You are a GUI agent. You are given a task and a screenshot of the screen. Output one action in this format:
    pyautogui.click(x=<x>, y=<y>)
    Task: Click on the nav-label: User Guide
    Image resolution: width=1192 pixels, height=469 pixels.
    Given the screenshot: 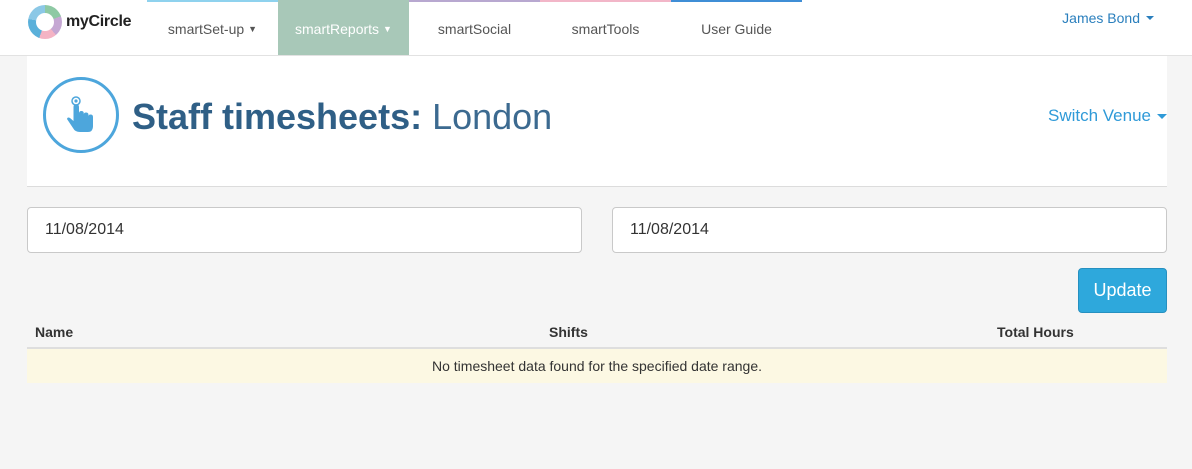 What is the action you would take?
    pyautogui.click(x=736, y=28)
    